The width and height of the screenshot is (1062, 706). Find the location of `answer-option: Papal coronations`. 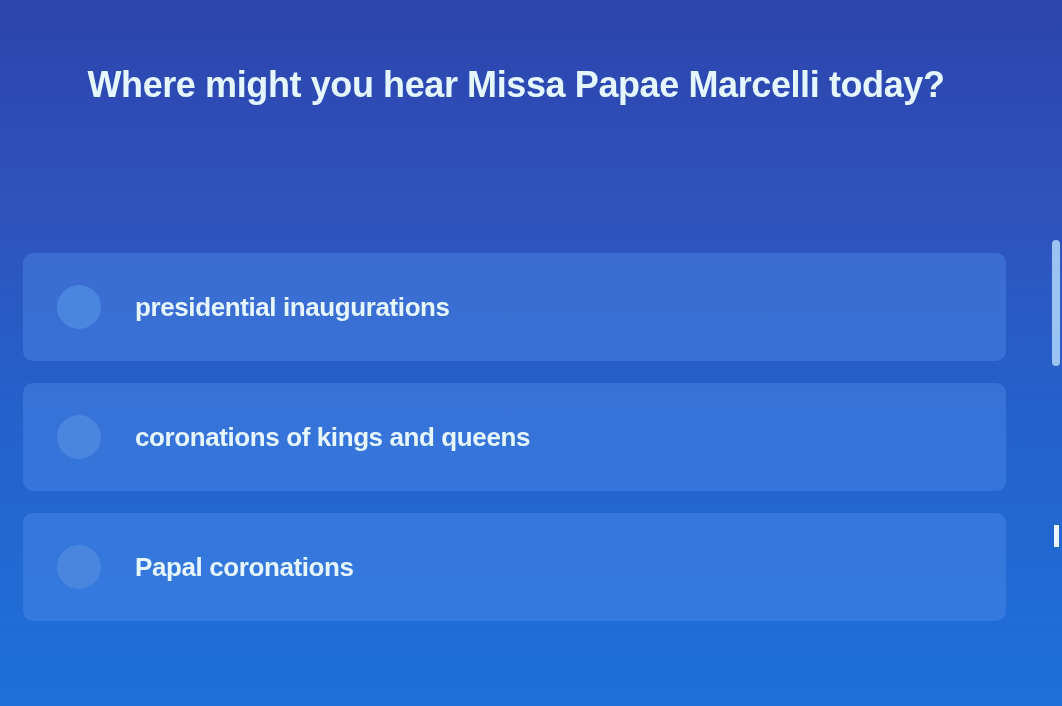

answer-option: Papal coronations is located at coordinates (514, 567).